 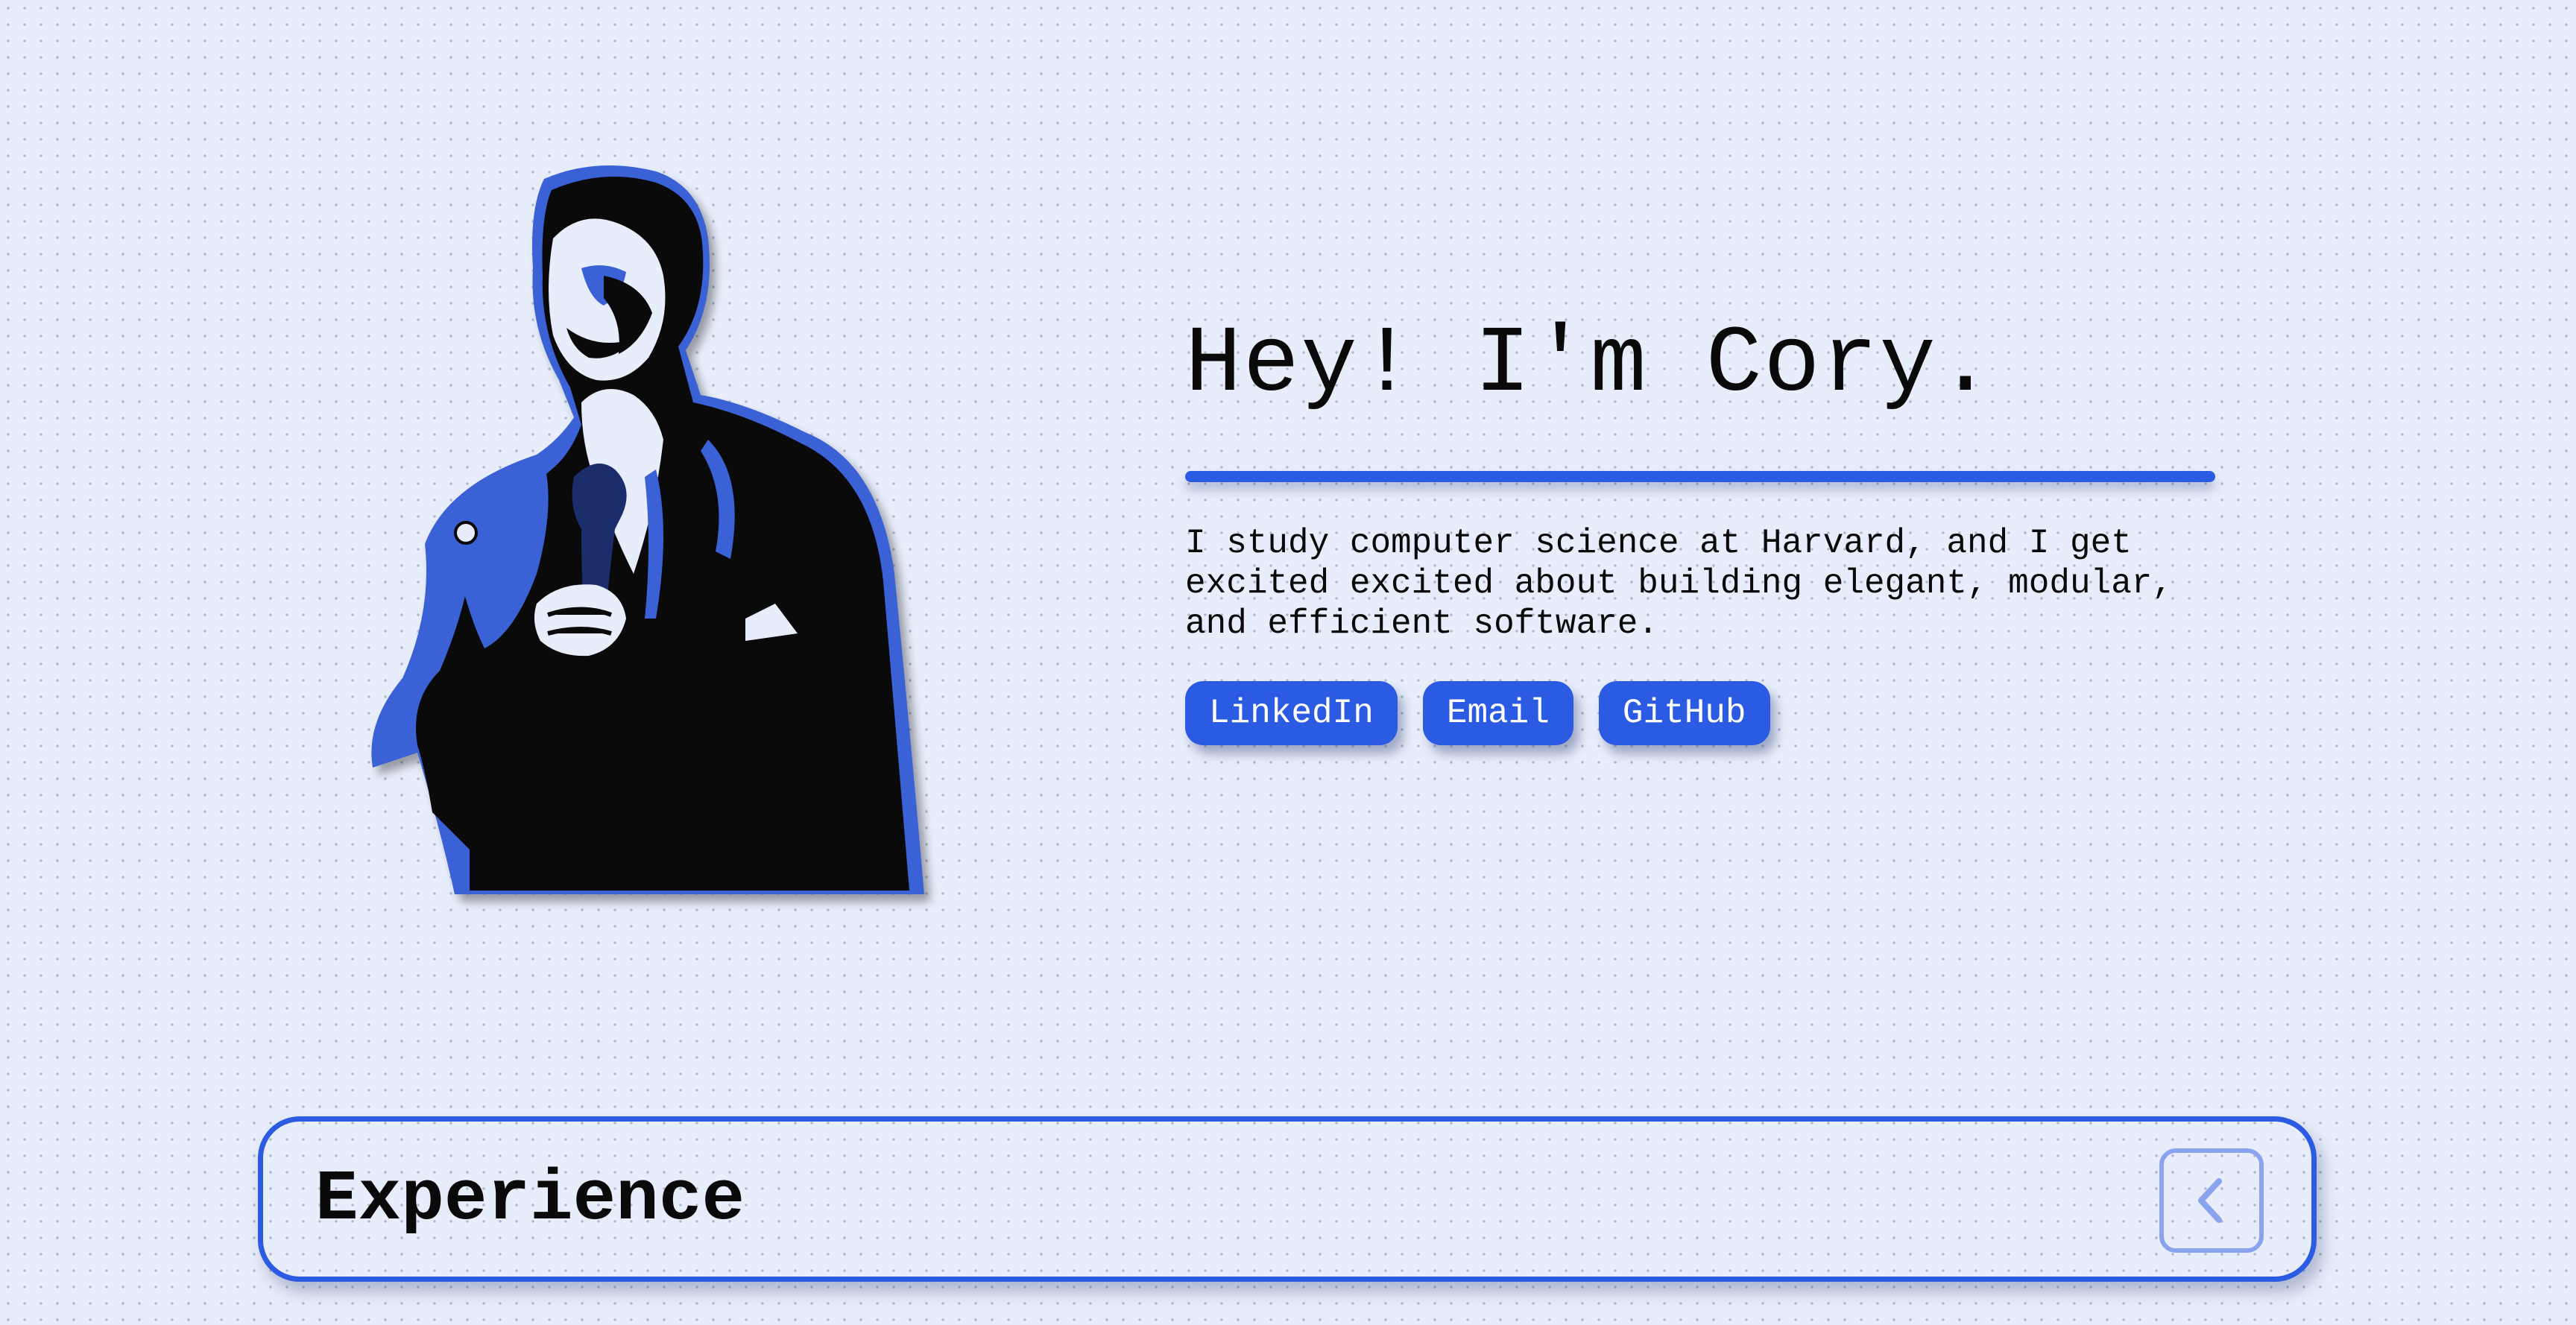 I want to click on experience-title: Experience, so click(x=530, y=1199).